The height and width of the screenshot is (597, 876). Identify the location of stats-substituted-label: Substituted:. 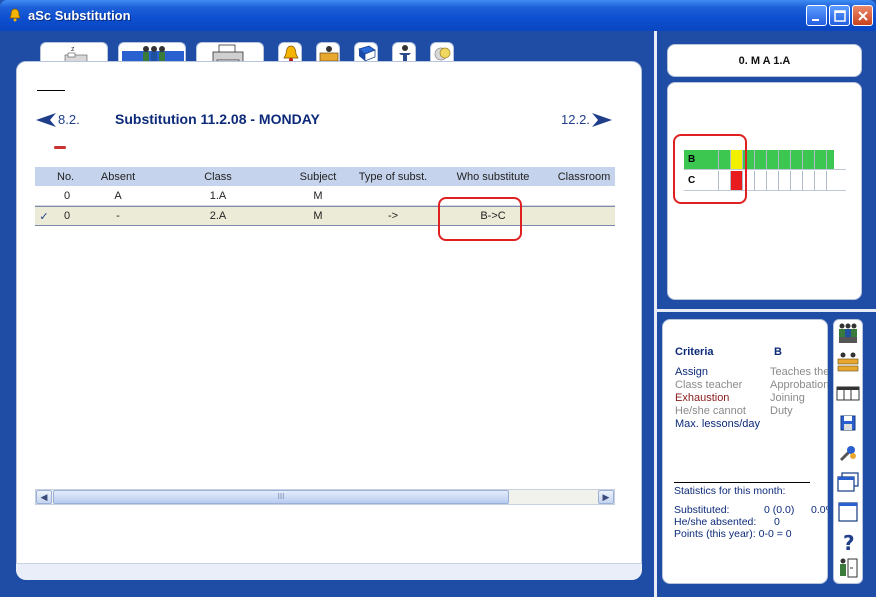
(702, 510).